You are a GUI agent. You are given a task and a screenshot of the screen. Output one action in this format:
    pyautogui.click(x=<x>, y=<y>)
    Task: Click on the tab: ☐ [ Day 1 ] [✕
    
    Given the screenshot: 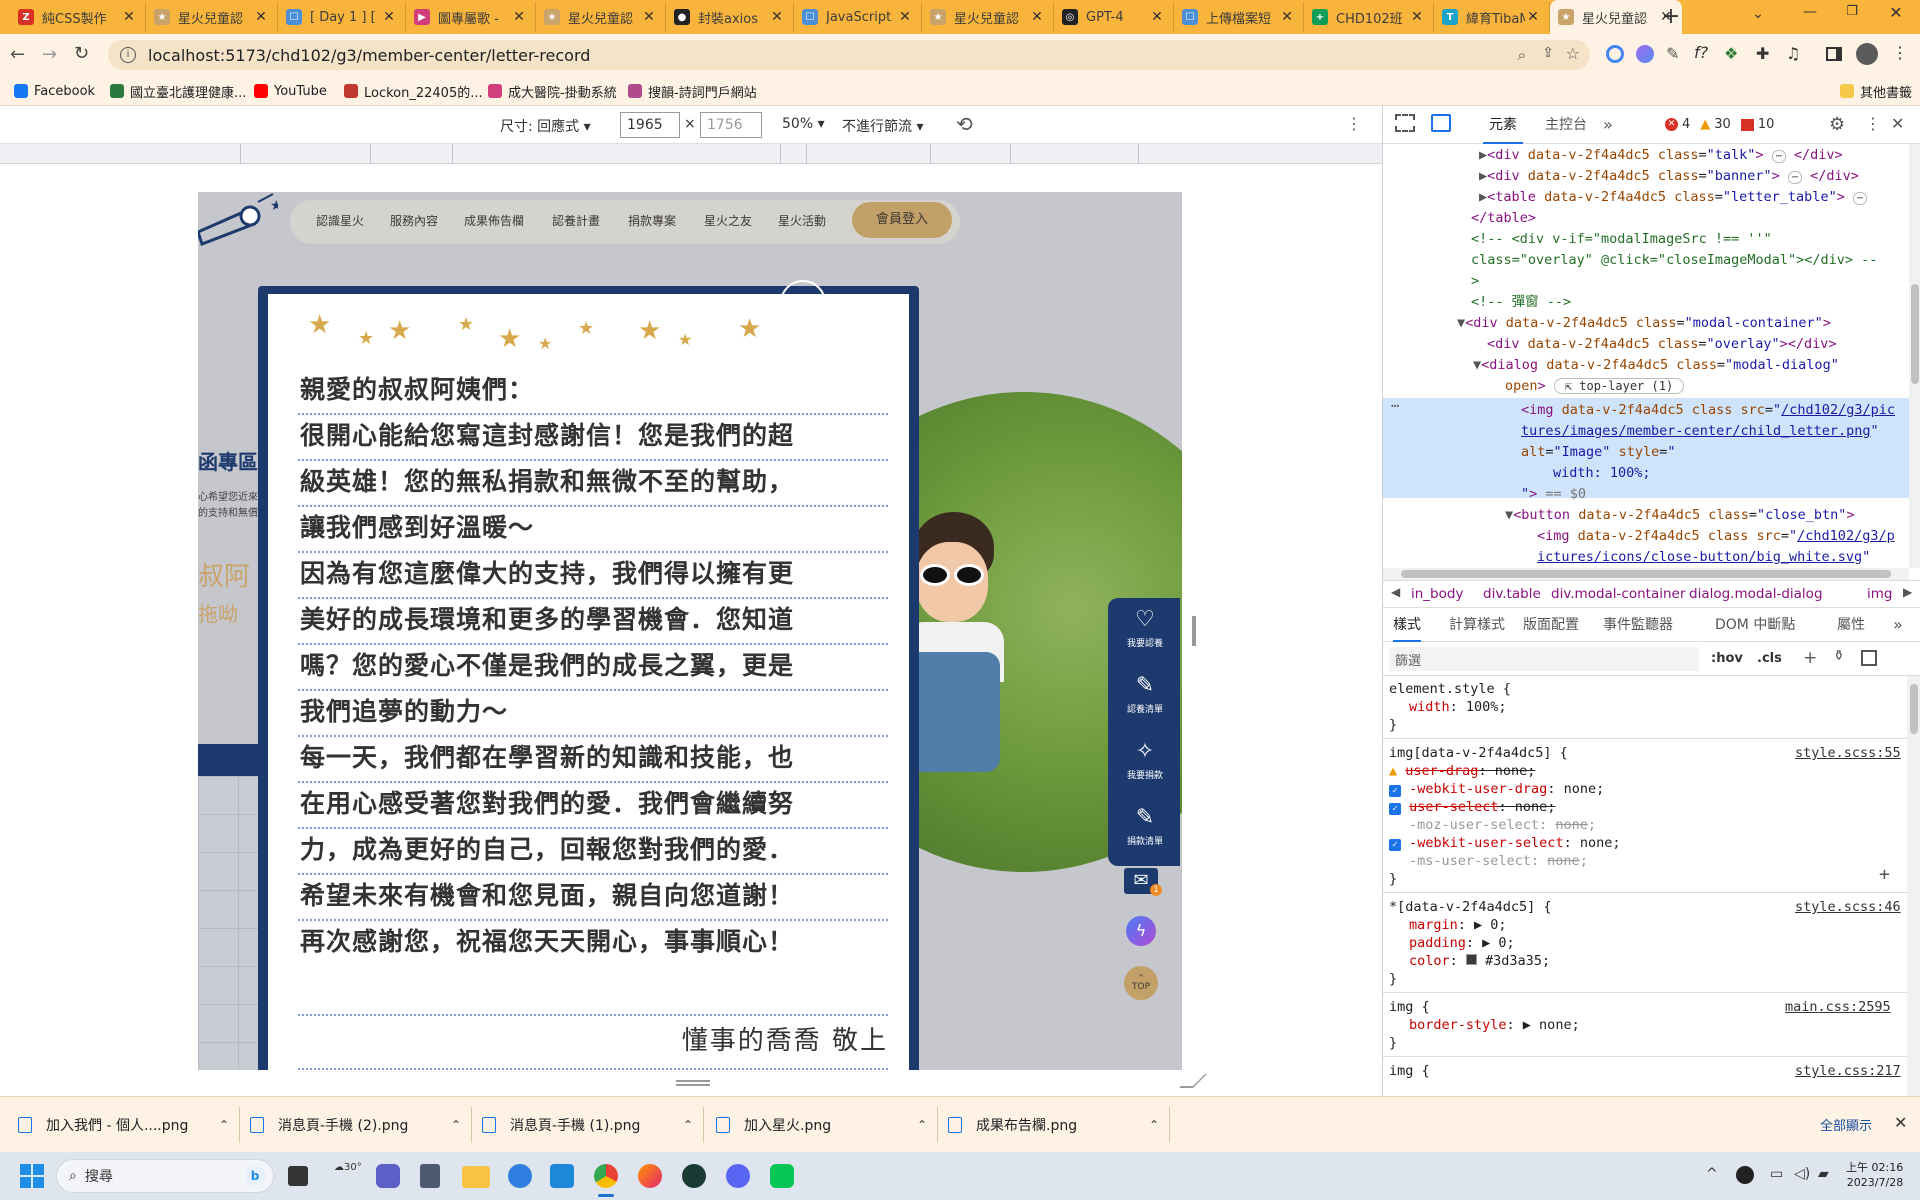 What is the action you would take?
    pyautogui.click(x=342, y=17)
    